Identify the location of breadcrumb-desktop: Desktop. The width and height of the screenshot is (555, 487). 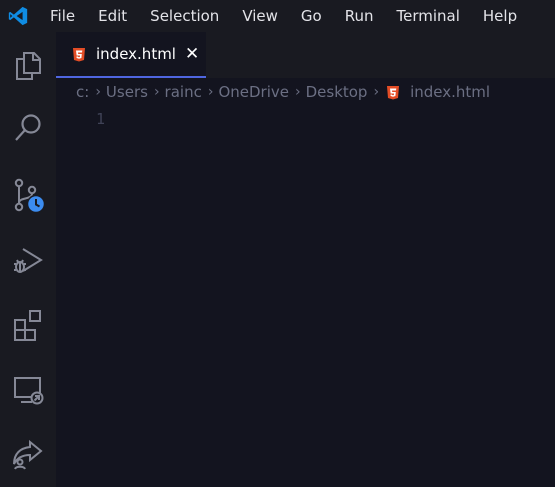
(337, 92).